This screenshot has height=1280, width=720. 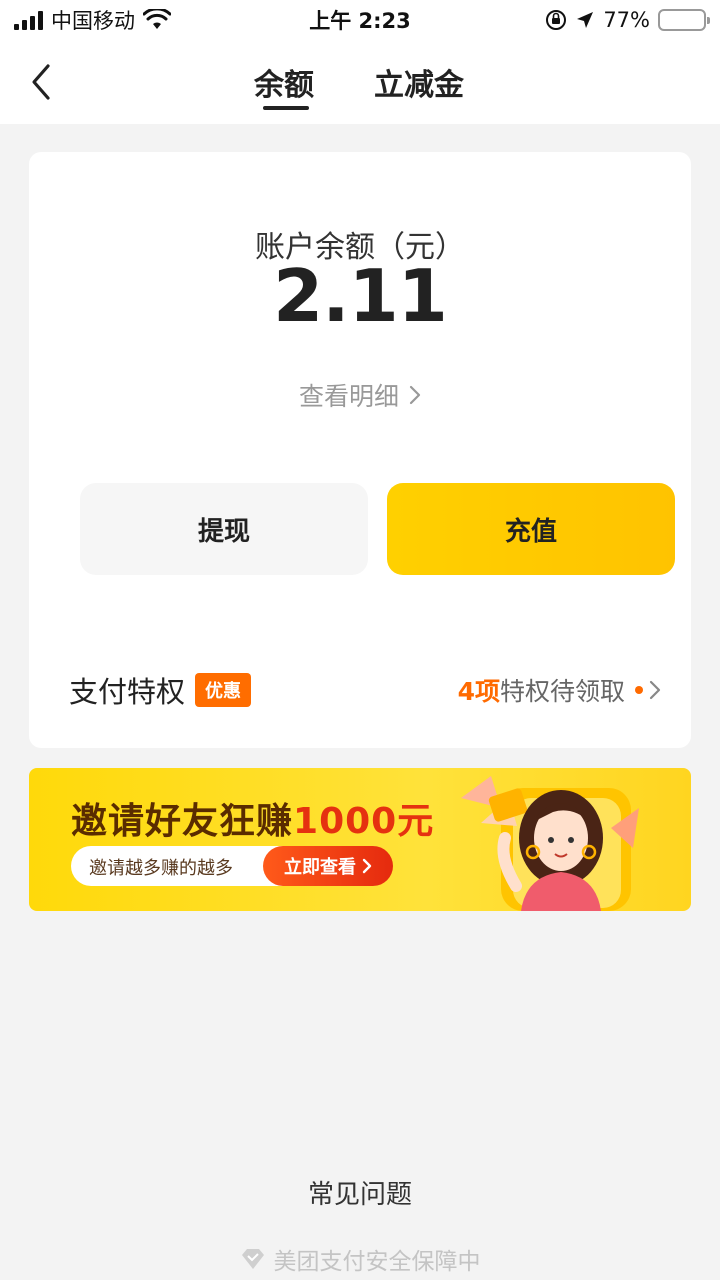 I want to click on privilege-left: 支付特权 优惠, so click(x=160, y=690).